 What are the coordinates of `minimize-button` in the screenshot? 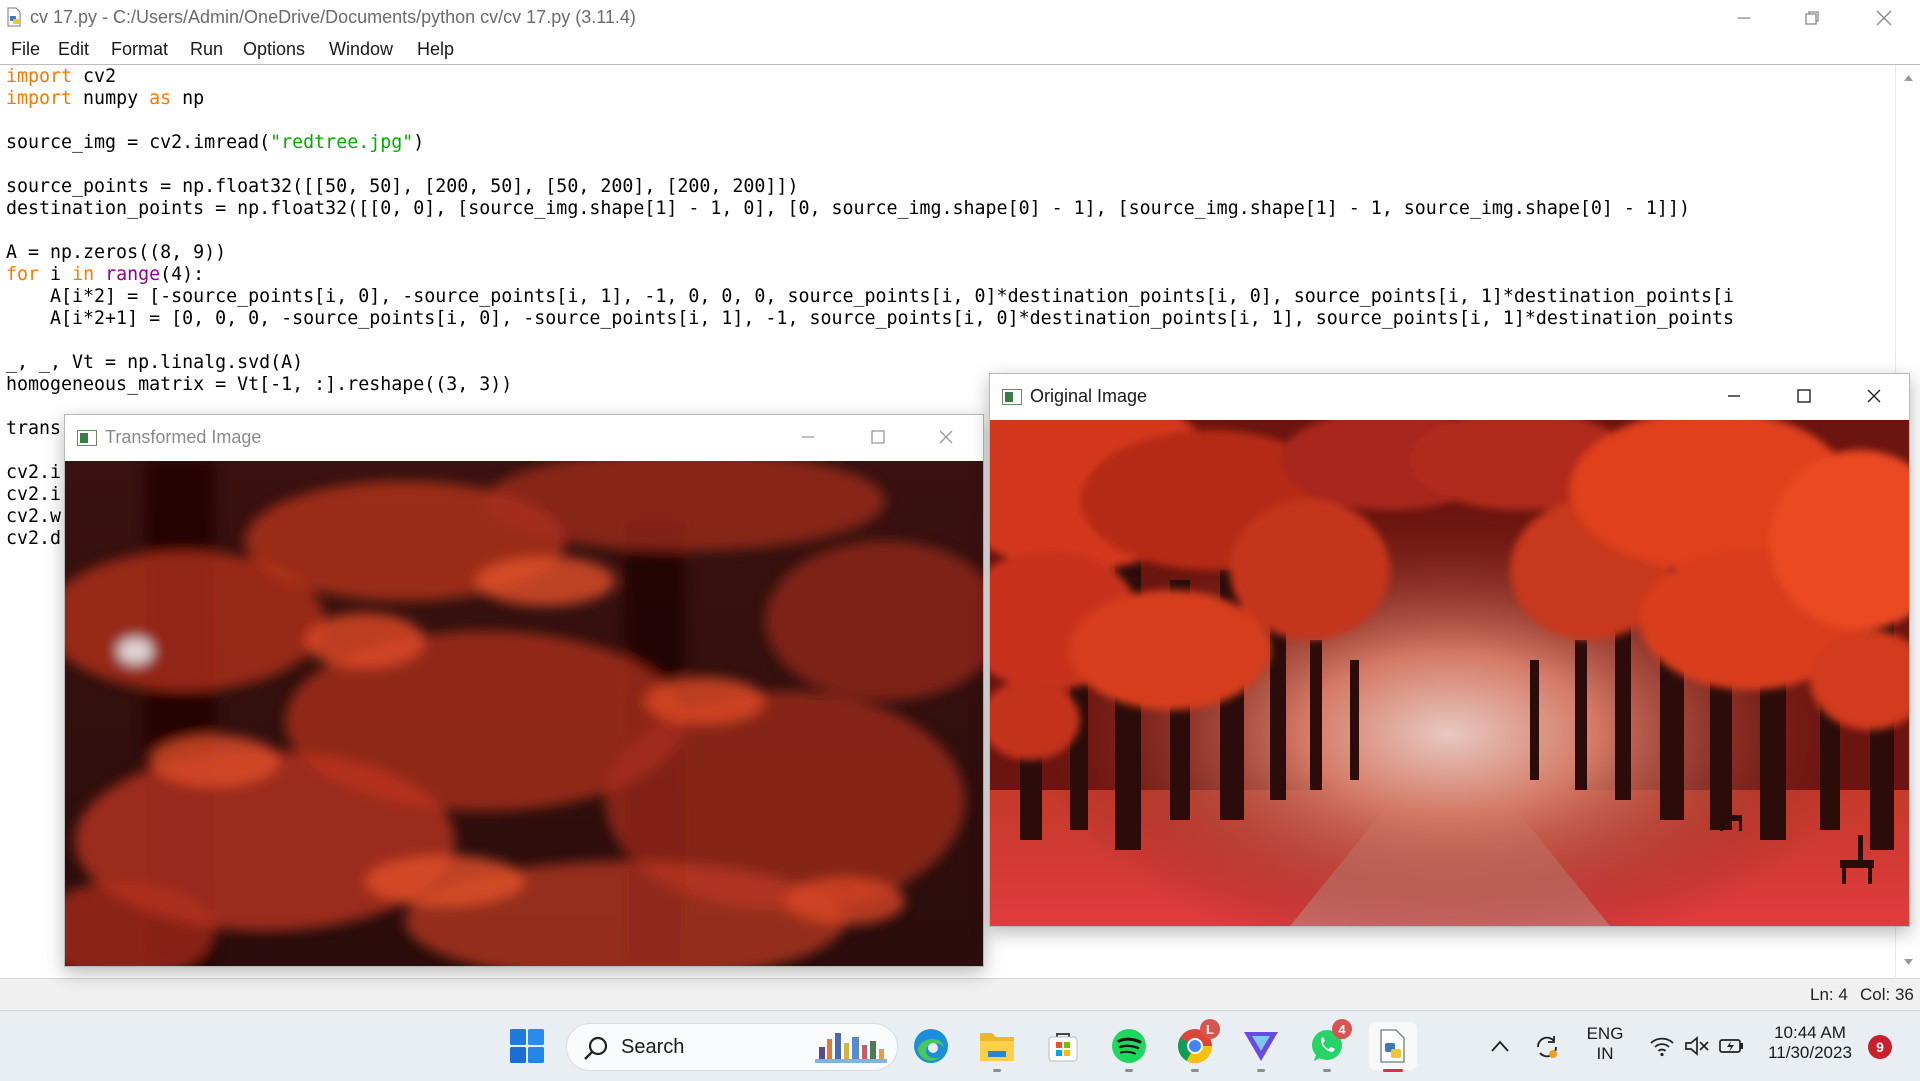 It's located at (1744, 18).